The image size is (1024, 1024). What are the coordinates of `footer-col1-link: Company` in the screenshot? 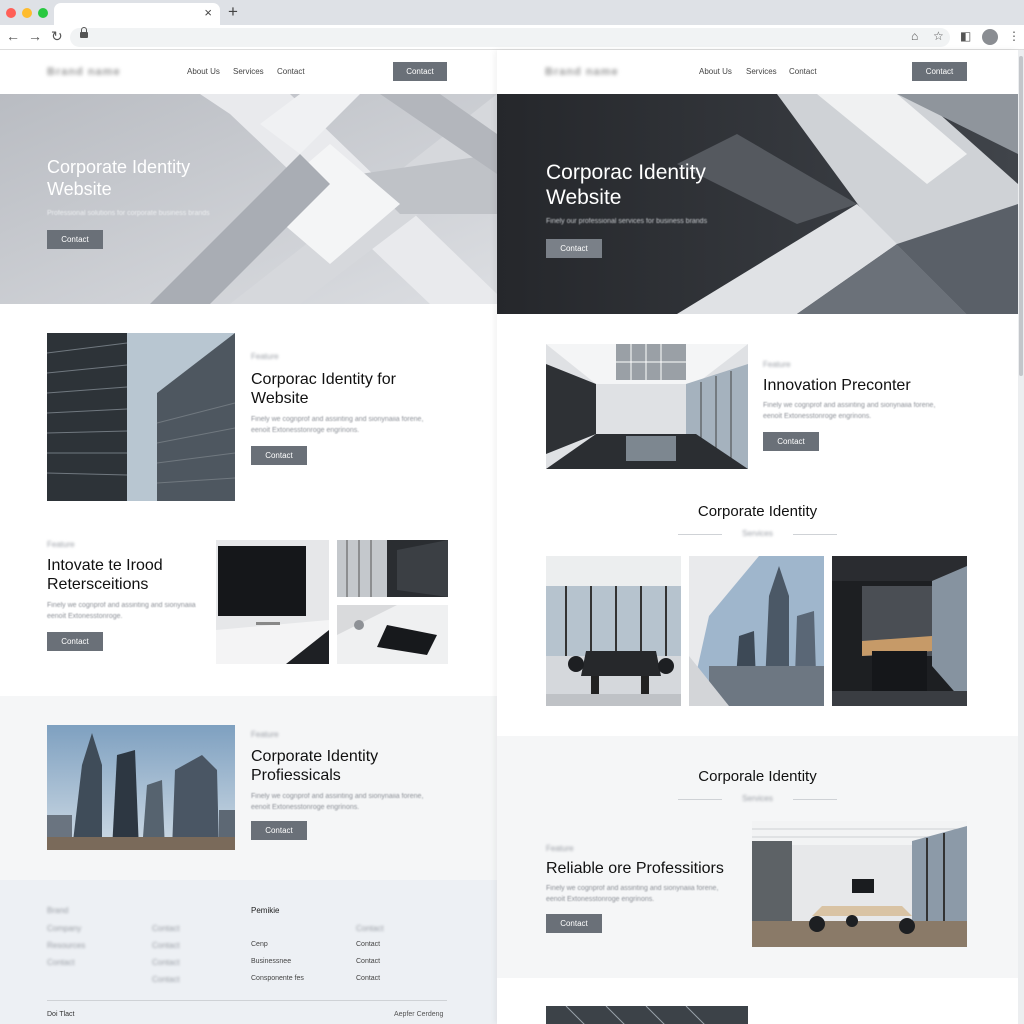 It's located at (64, 928).